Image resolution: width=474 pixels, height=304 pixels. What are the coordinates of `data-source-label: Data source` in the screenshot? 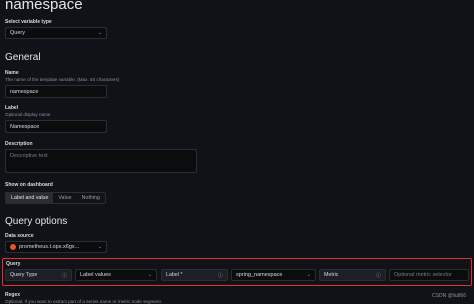 It's located at (19, 236).